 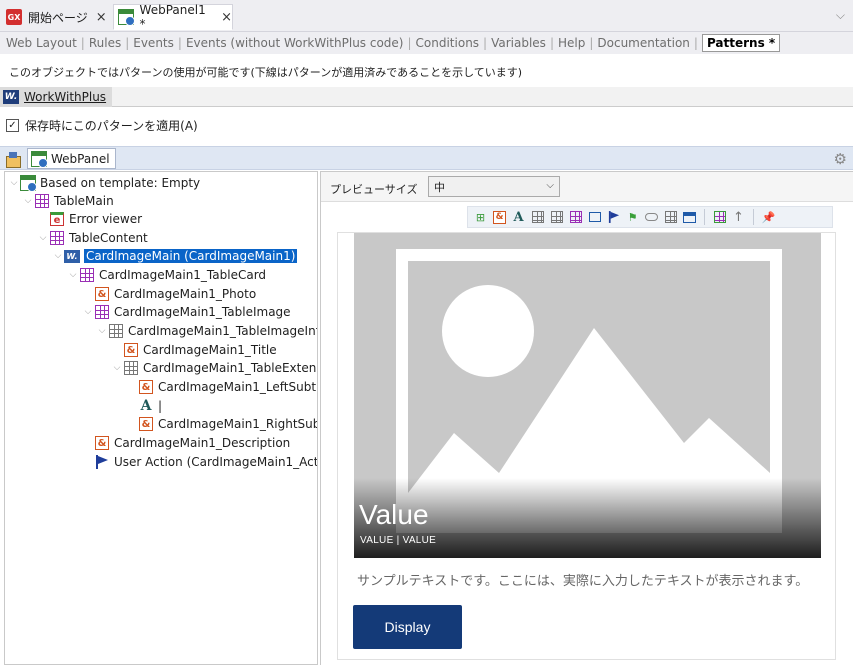 I want to click on instance-properties-button, so click(x=14, y=159).